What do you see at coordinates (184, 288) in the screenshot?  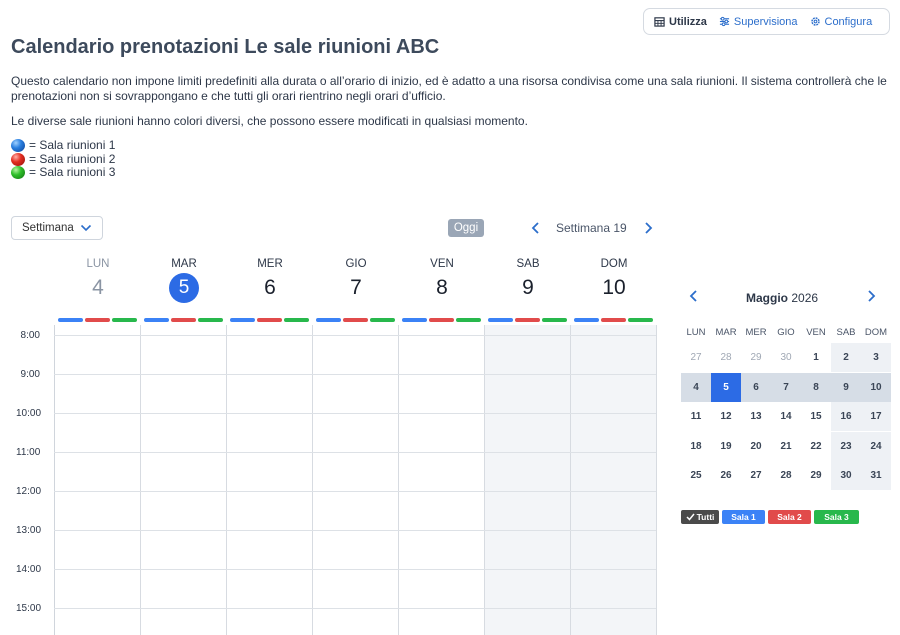 I see `today-day-number: 5` at bounding box center [184, 288].